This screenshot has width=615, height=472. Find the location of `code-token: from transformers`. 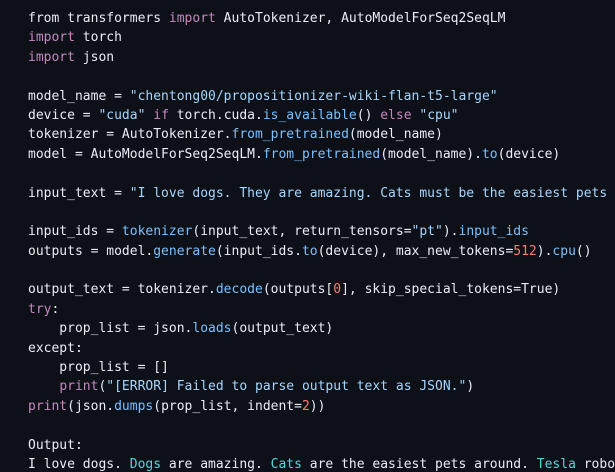

code-token: from transformers is located at coordinates (98, 18).